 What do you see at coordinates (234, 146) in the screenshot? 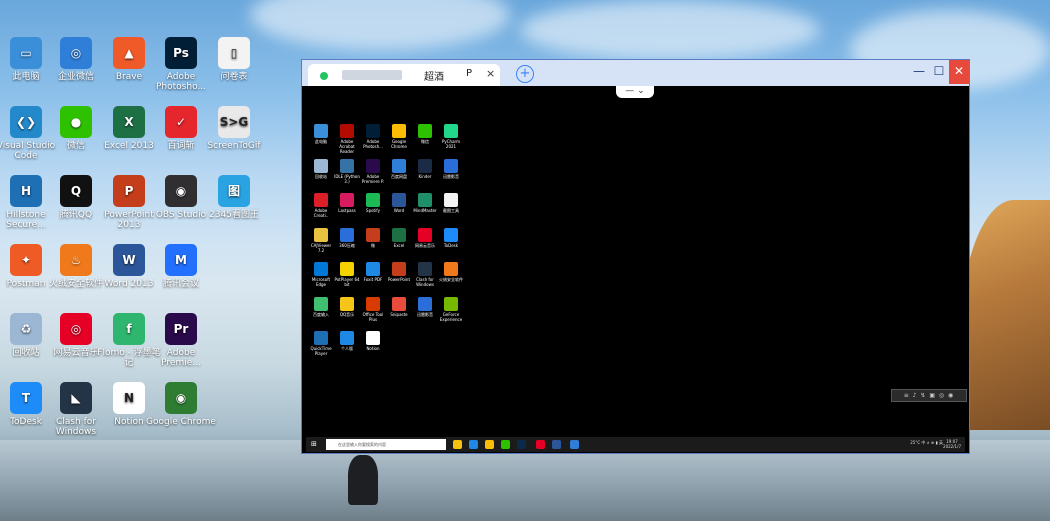
I see `desktop-icon-label: ScreenToGif` at bounding box center [234, 146].